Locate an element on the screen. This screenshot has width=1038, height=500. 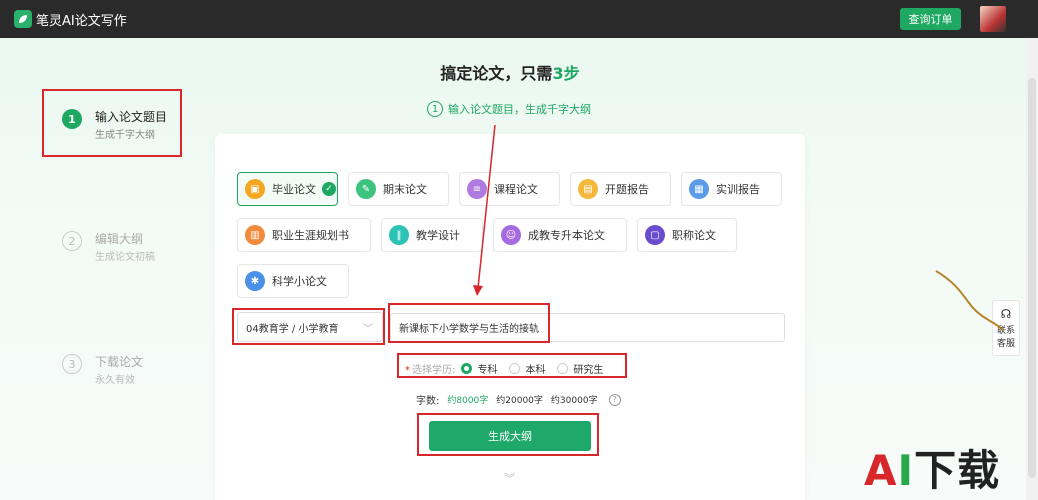
watermark-logo: AI下载 is located at coordinates (932, 470).